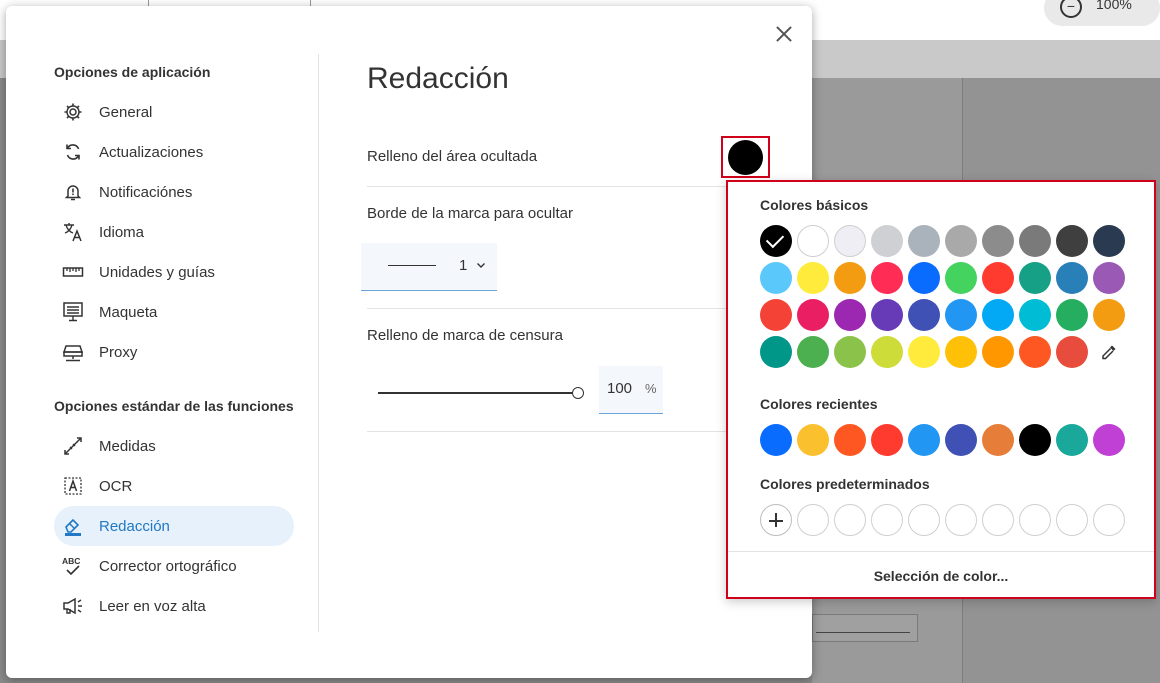 The height and width of the screenshot is (683, 1160). I want to click on sidebar-item-label: General, so click(126, 112).